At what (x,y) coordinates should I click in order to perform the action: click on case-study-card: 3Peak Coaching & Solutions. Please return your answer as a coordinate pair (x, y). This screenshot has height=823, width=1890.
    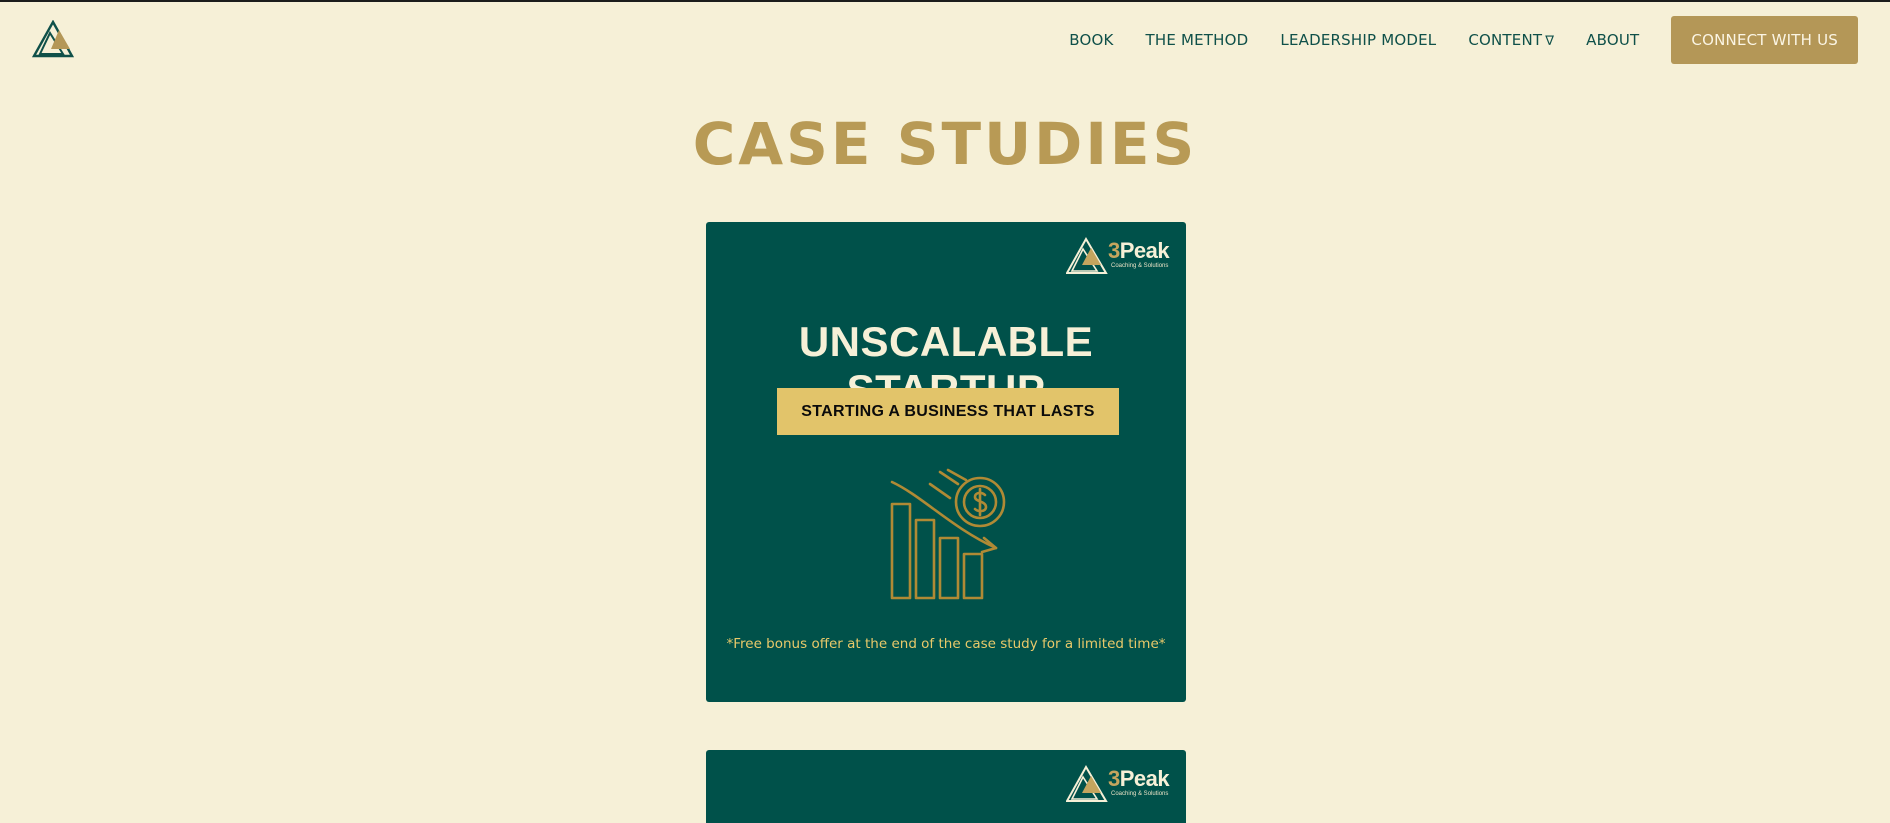
    Looking at the image, I should click on (946, 786).